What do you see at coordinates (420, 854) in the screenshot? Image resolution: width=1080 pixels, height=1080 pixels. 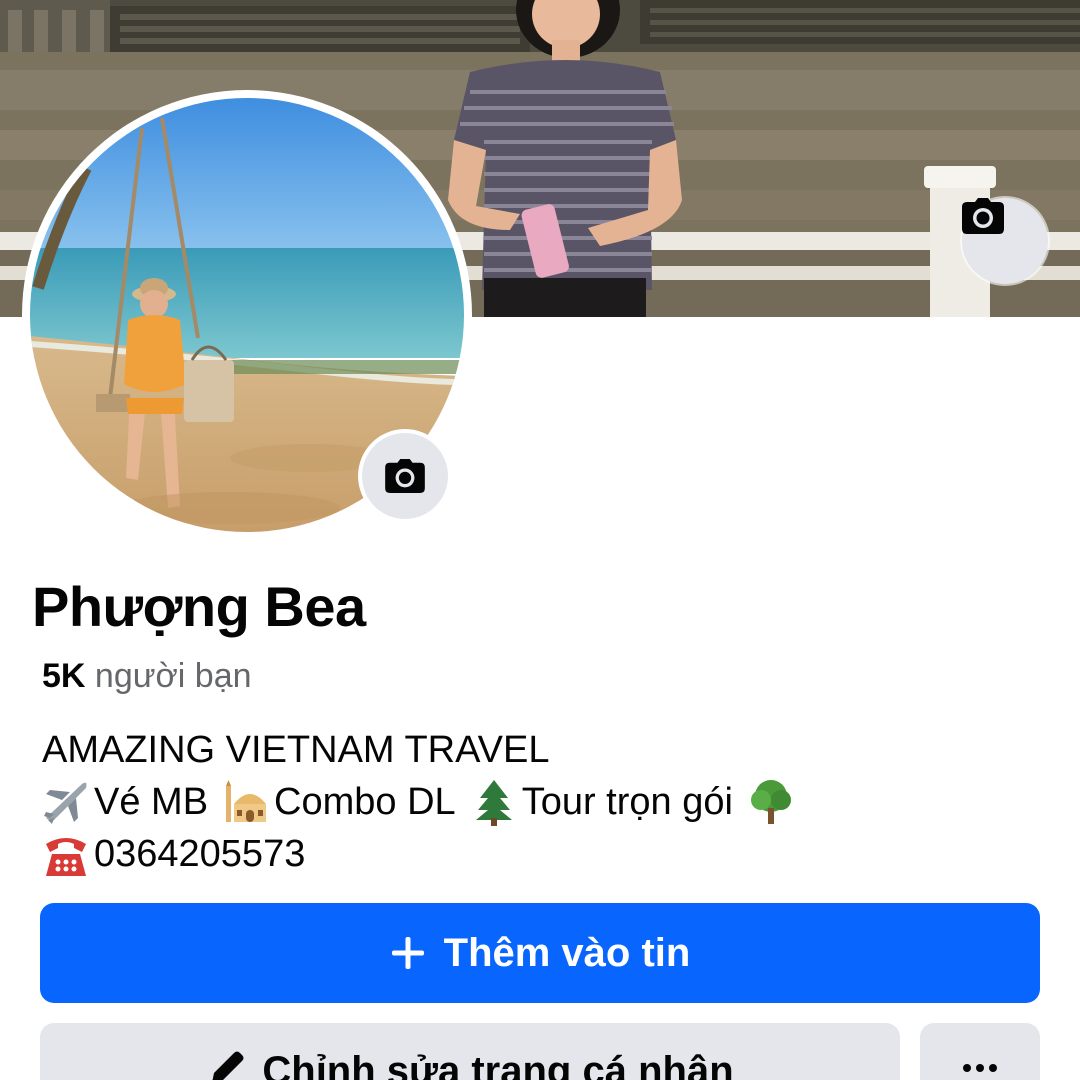 I see `bio-line-3: 0364205573` at bounding box center [420, 854].